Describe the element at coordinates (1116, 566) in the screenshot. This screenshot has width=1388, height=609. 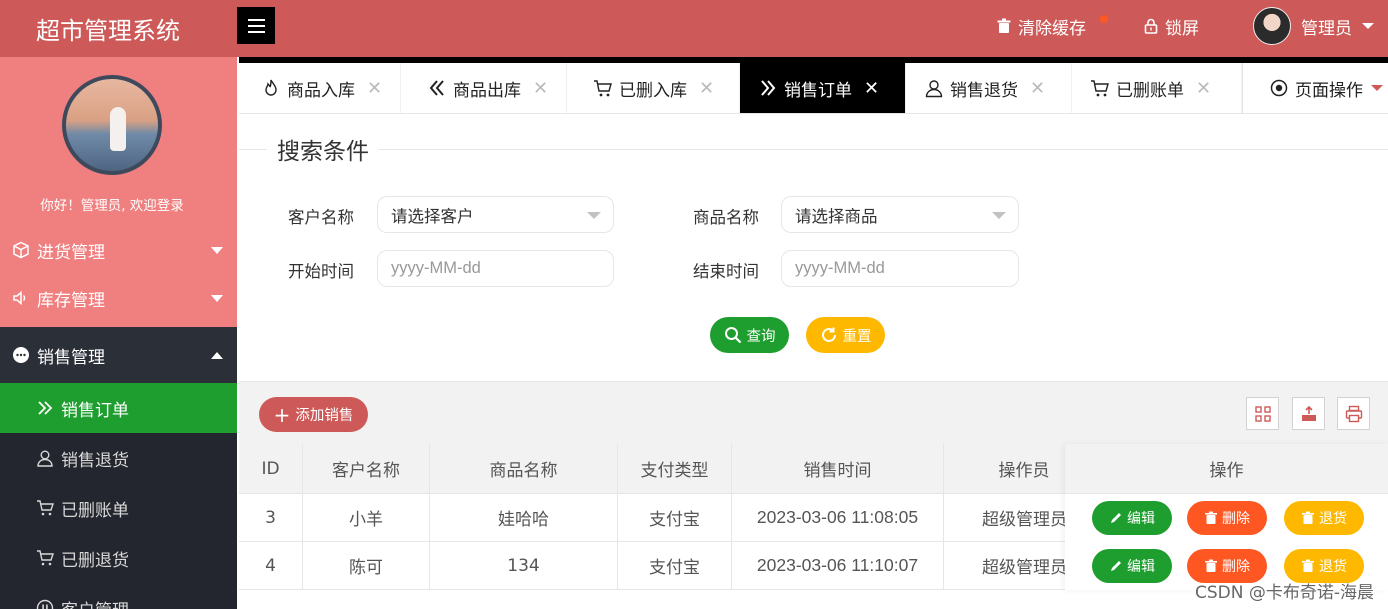
I see `pencil-icon` at that location.